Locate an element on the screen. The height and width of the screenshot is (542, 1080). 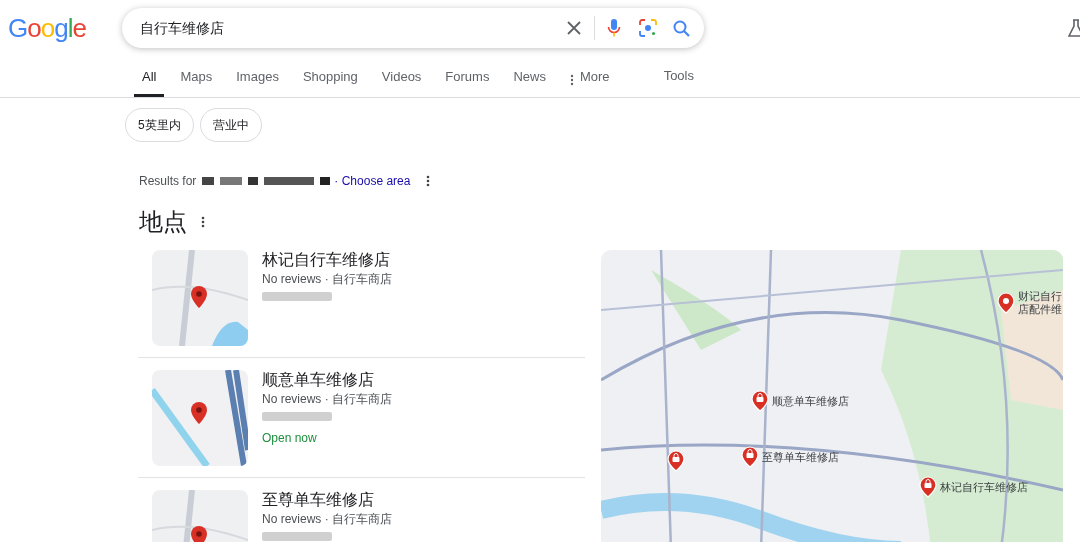
nav-tab: Maps is located at coordinates (196, 76).